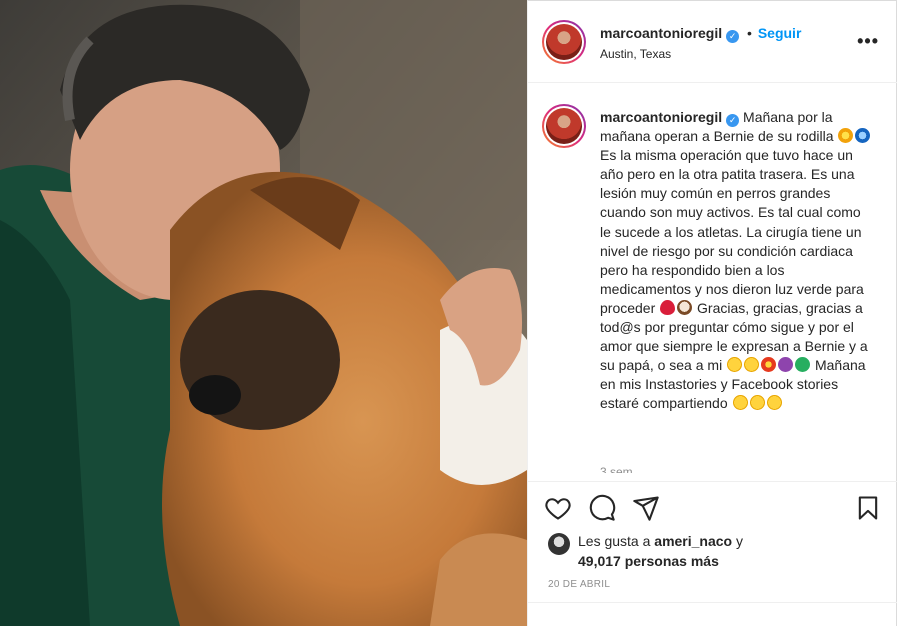 This screenshot has width=897, height=626. I want to click on blue-gem-emoji-icon, so click(863, 136).